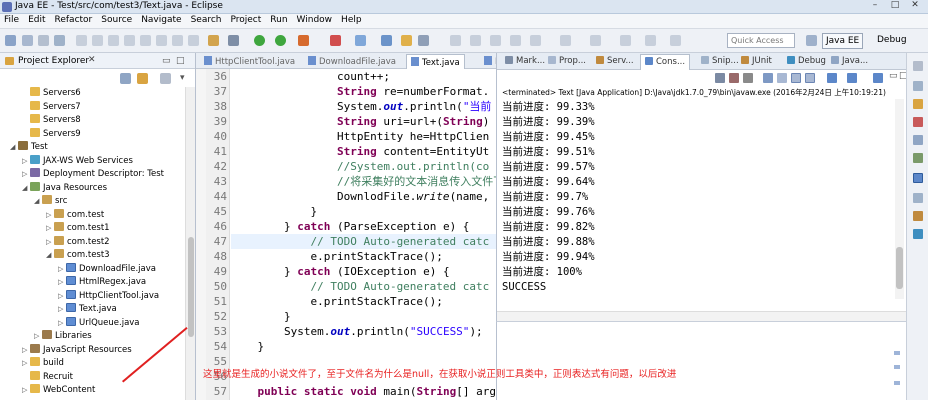 The width and height of the screenshot is (928, 400). Describe the element at coordinates (12, 21) in the screenshot. I see `menu-file: File` at that location.